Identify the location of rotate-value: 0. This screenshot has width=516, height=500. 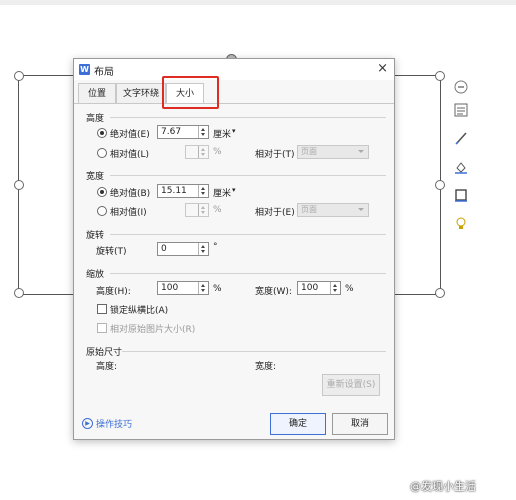
(164, 249).